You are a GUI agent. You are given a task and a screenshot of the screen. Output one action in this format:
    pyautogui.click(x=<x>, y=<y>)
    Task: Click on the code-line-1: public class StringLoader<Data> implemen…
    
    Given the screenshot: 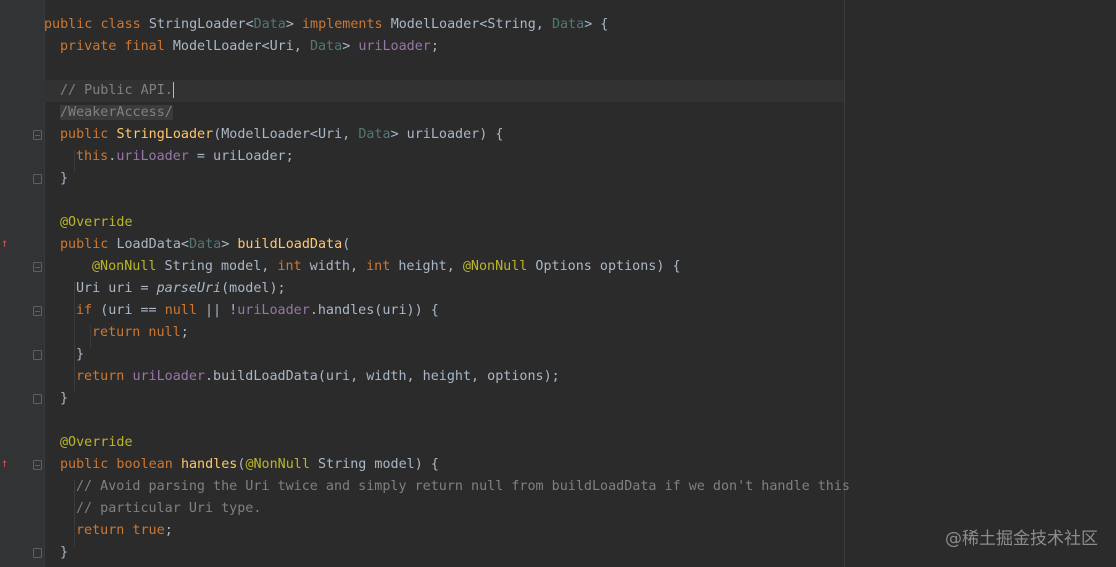 What is the action you would take?
    pyautogui.click(x=326, y=24)
    